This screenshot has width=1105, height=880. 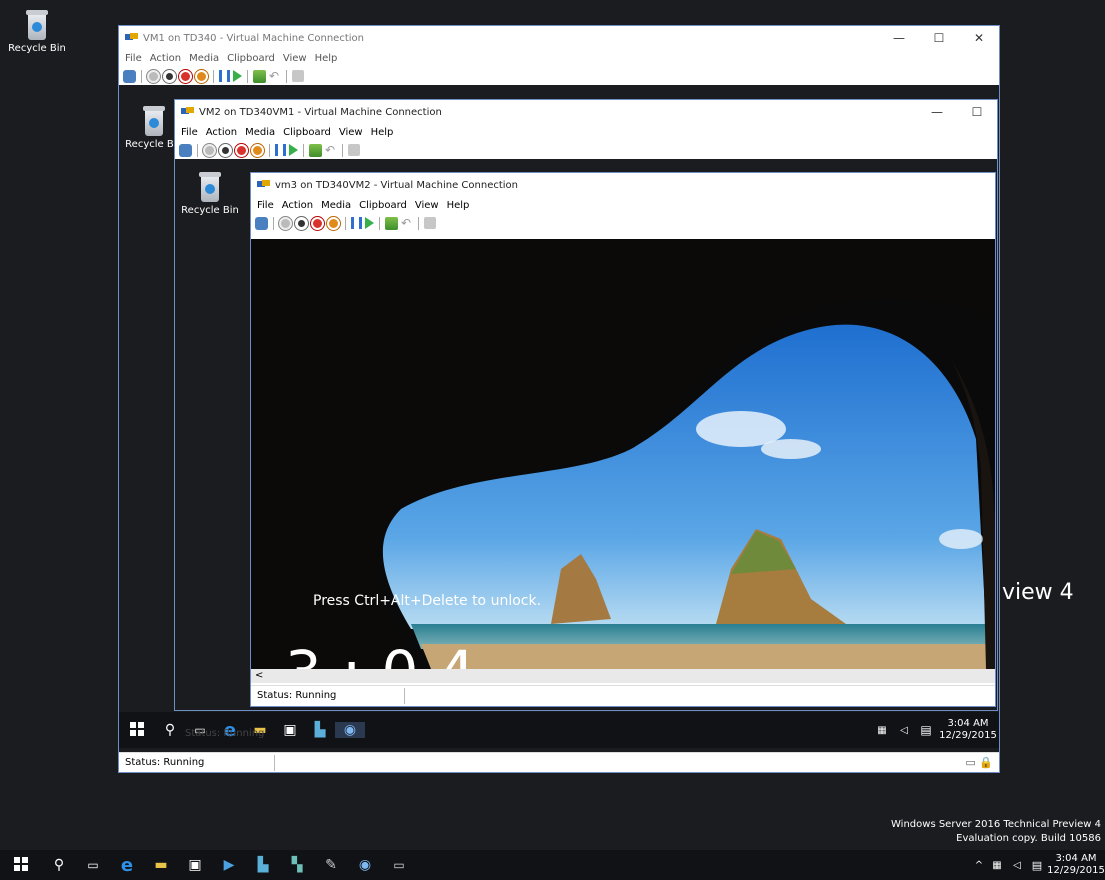 What do you see at coordinates (1076, 865) in the screenshot?
I see `host-clock: 3:04 AM 12/29/2015` at bounding box center [1076, 865].